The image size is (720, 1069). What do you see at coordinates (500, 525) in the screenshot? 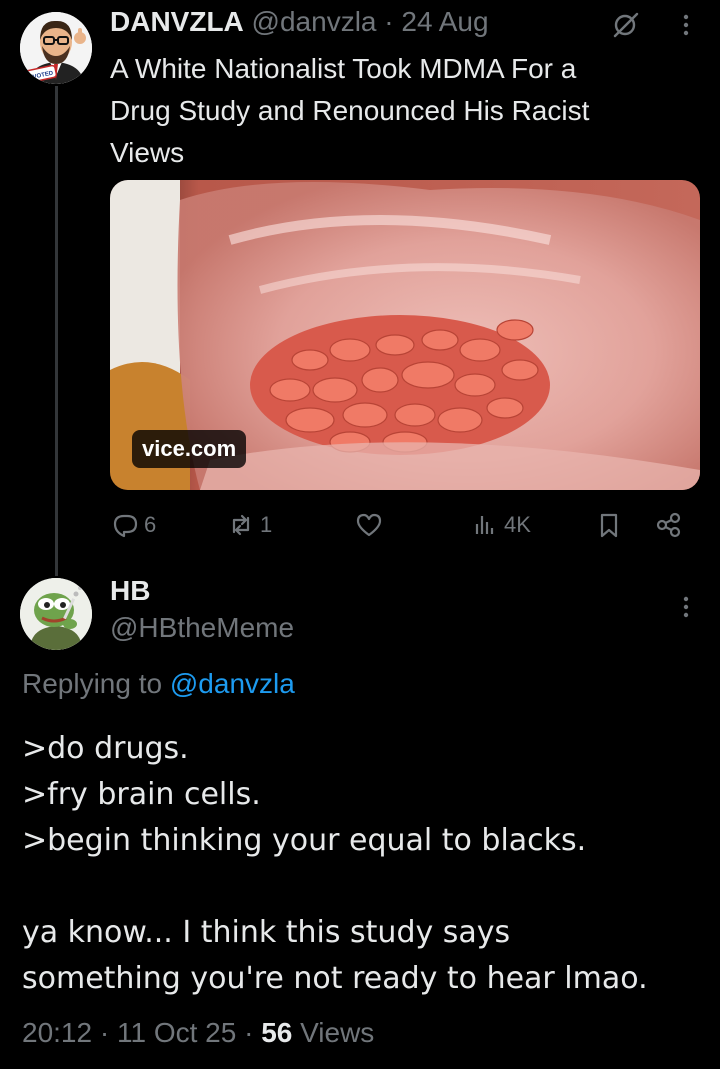
I see `views-button: 4K` at bounding box center [500, 525].